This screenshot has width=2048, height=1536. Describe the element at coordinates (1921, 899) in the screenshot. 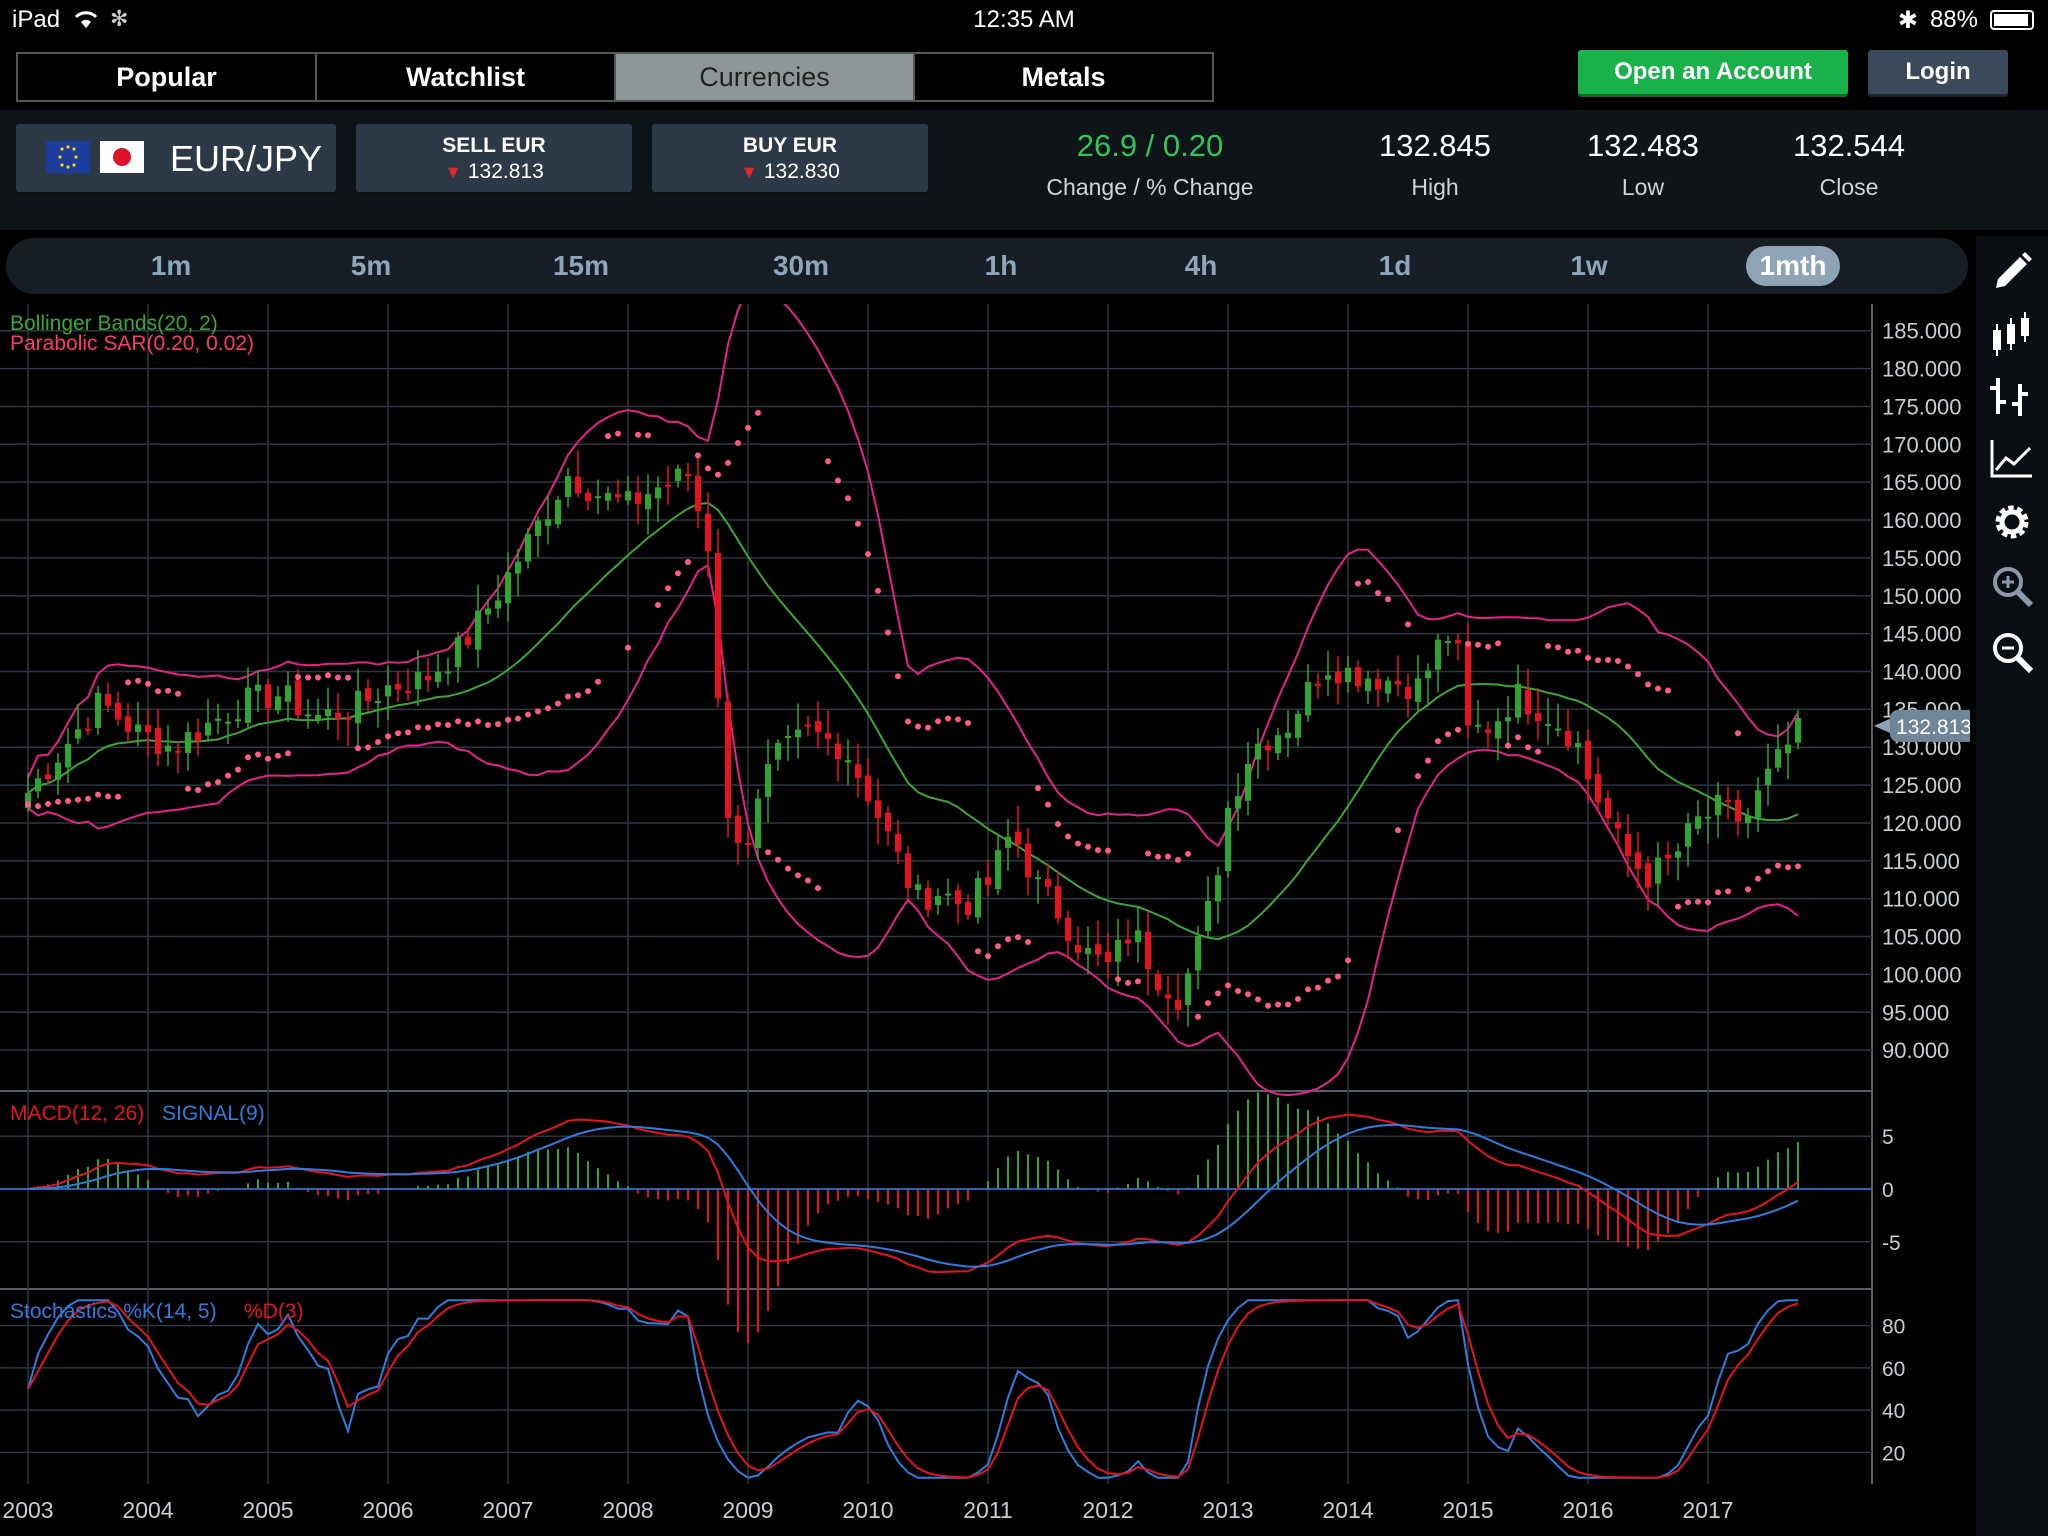

I see `price-tick-label: 110.000` at that location.